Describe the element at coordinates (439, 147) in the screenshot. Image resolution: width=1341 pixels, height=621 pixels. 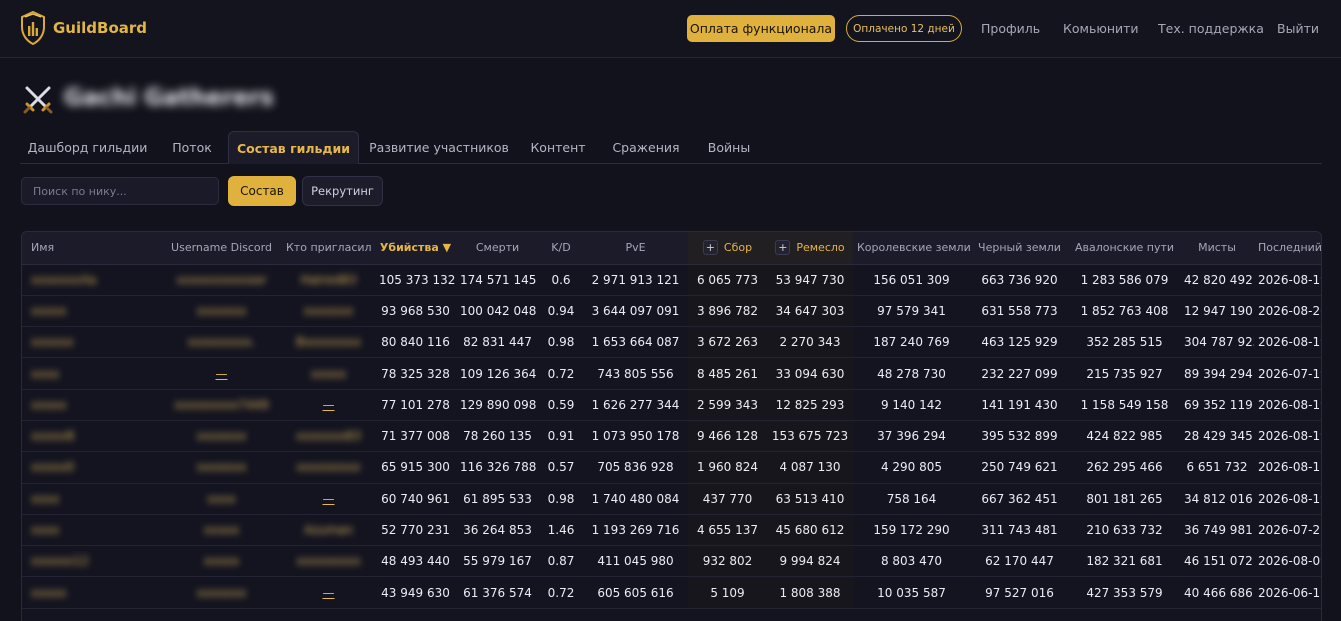
I see `tab-member-progress: Развитие участников` at that location.